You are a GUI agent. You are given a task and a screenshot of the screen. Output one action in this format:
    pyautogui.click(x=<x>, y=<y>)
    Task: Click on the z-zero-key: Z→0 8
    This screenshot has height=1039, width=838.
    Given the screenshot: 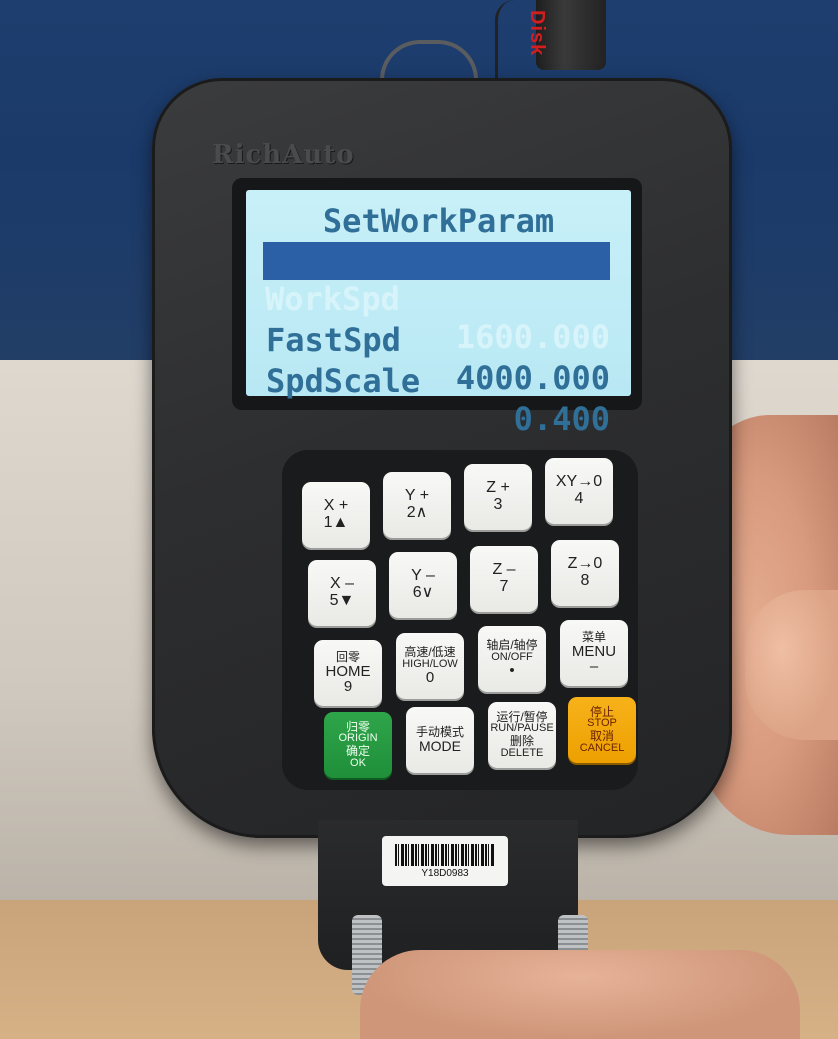 What is the action you would take?
    pyautogui.click(x=585, y=573)
    